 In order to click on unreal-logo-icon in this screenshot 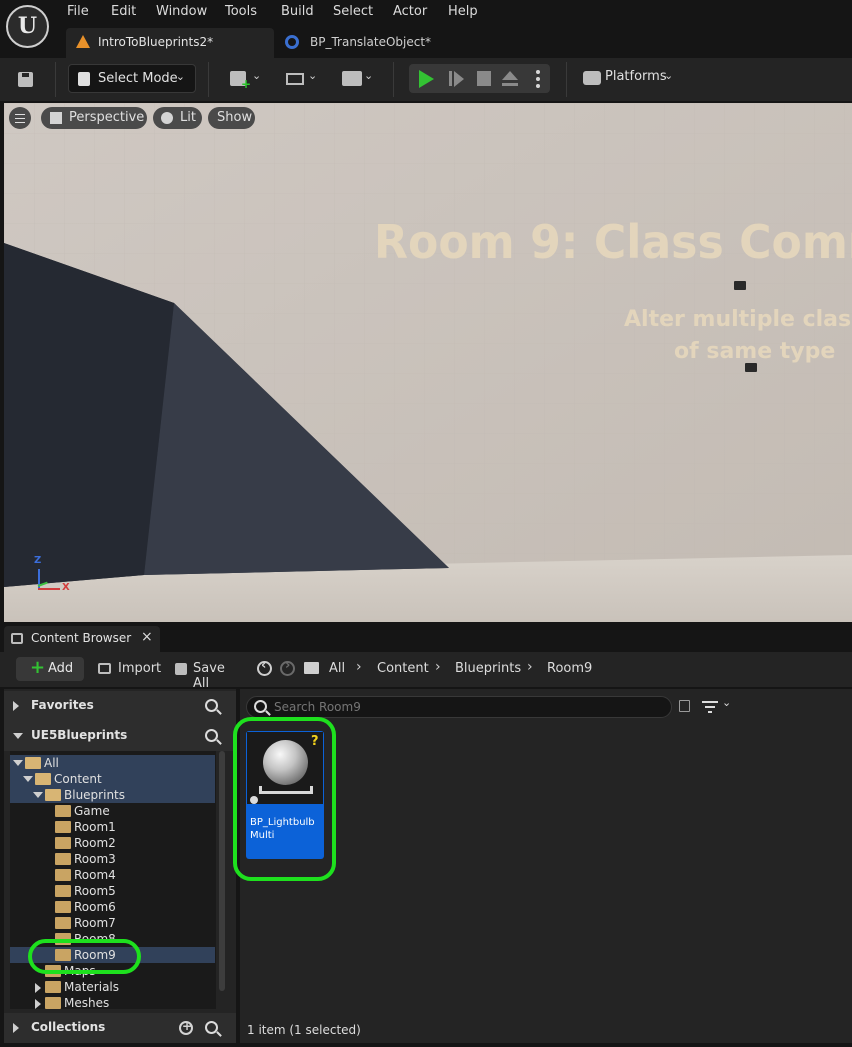, I will do `click(27, 26)`.